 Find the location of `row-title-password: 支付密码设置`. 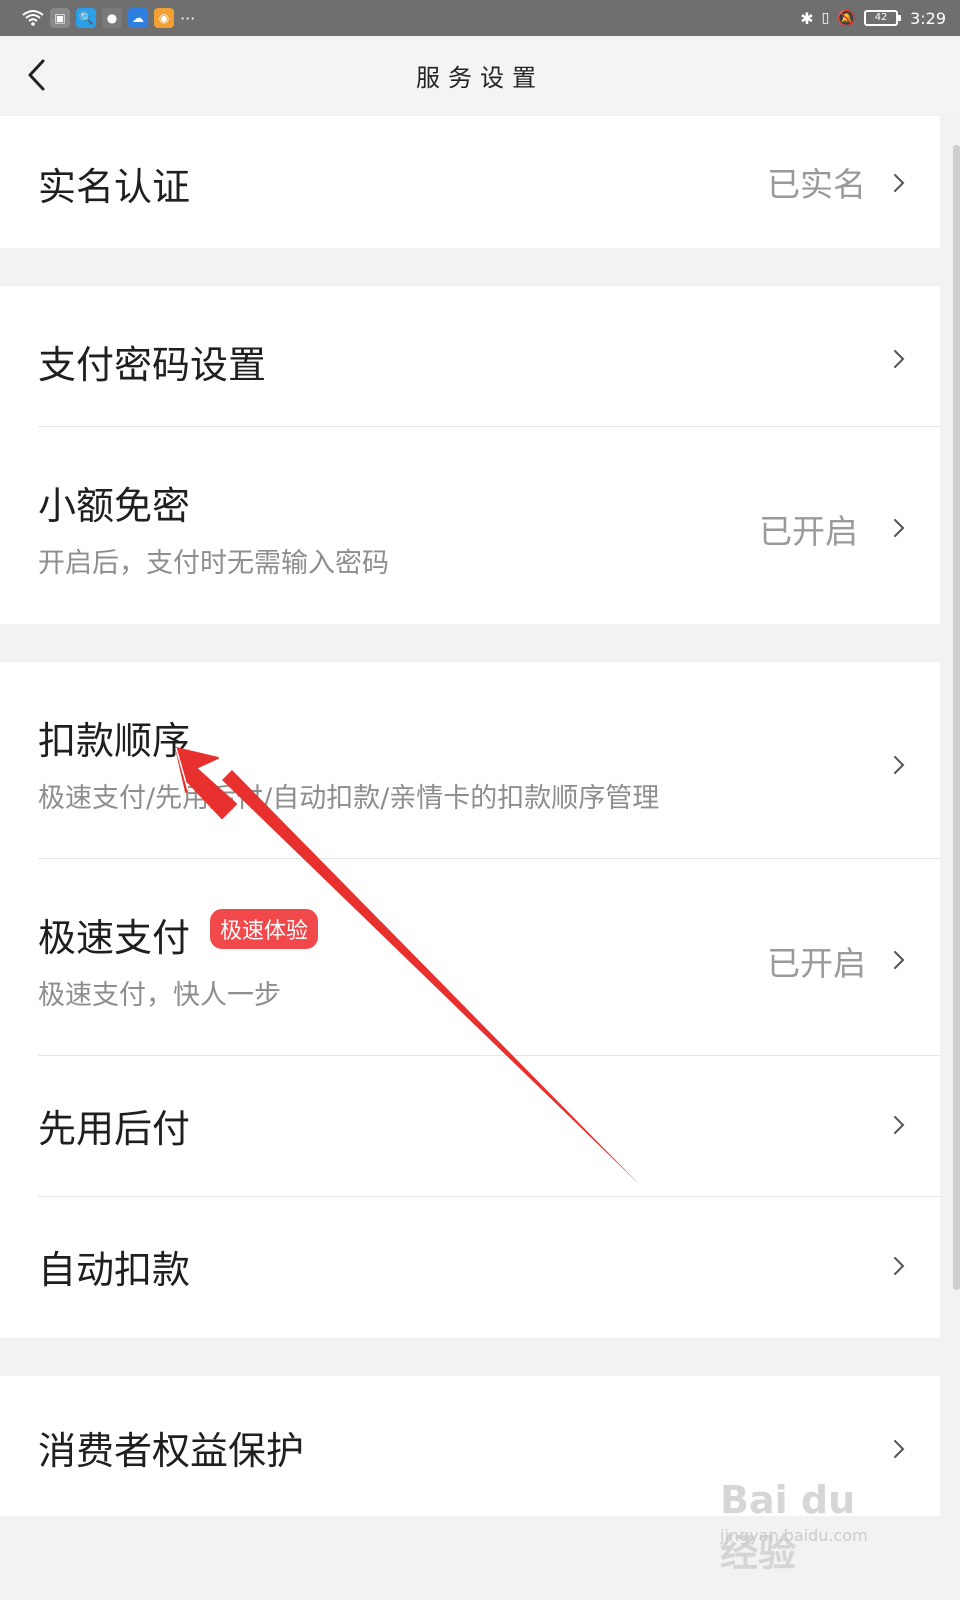

row-title-password: 支付密码设置 is located at coordinates (152, 365).